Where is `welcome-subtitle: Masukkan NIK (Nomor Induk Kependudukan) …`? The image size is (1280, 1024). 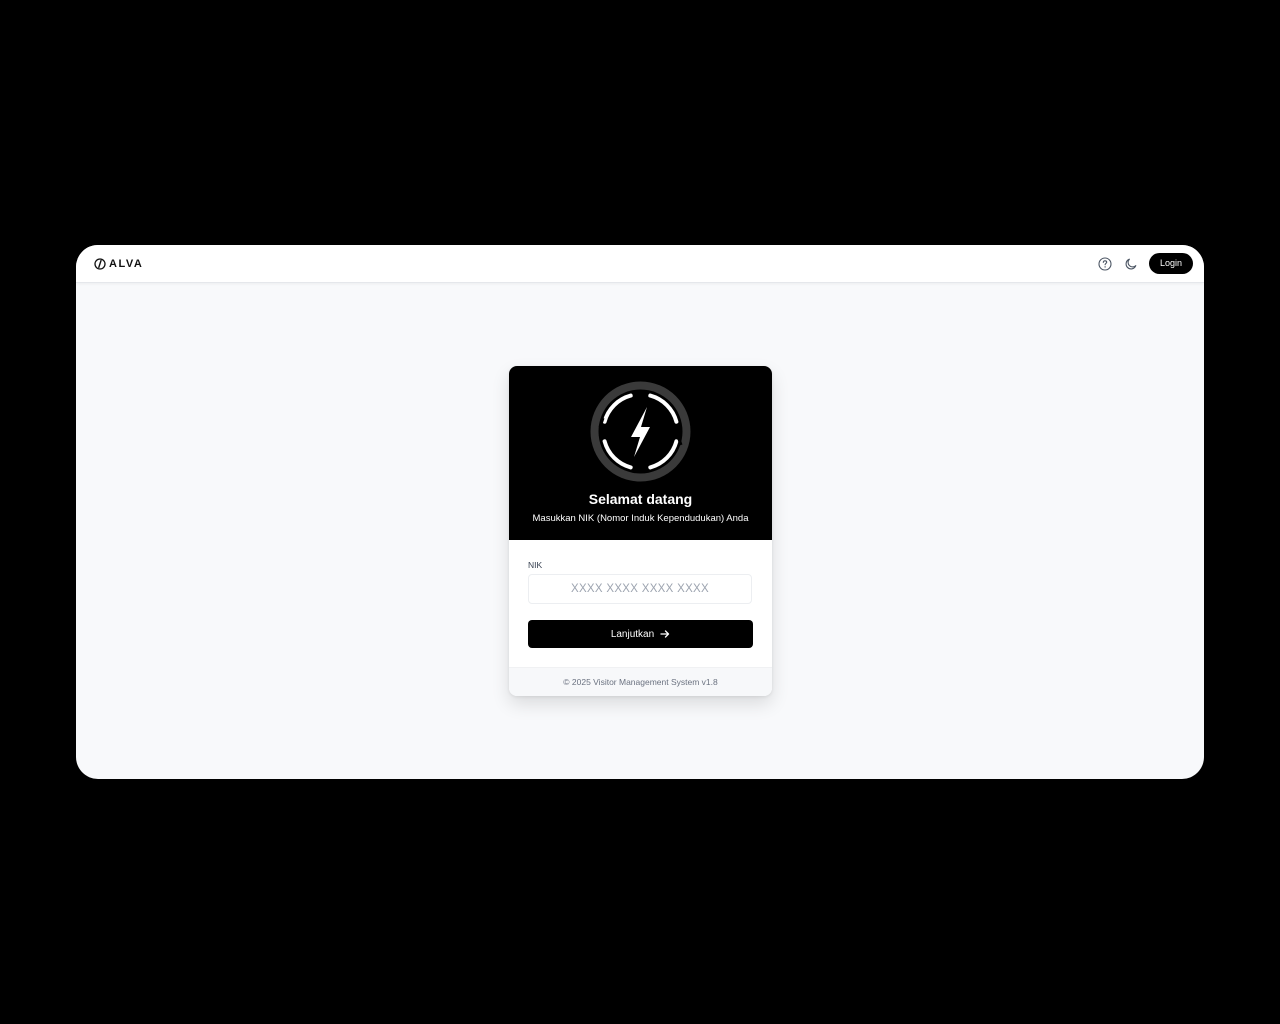 welcome-subtitle: Masukkan NIK (Nomor Induk Kependudukan) … is located at coordinates (640, 518).